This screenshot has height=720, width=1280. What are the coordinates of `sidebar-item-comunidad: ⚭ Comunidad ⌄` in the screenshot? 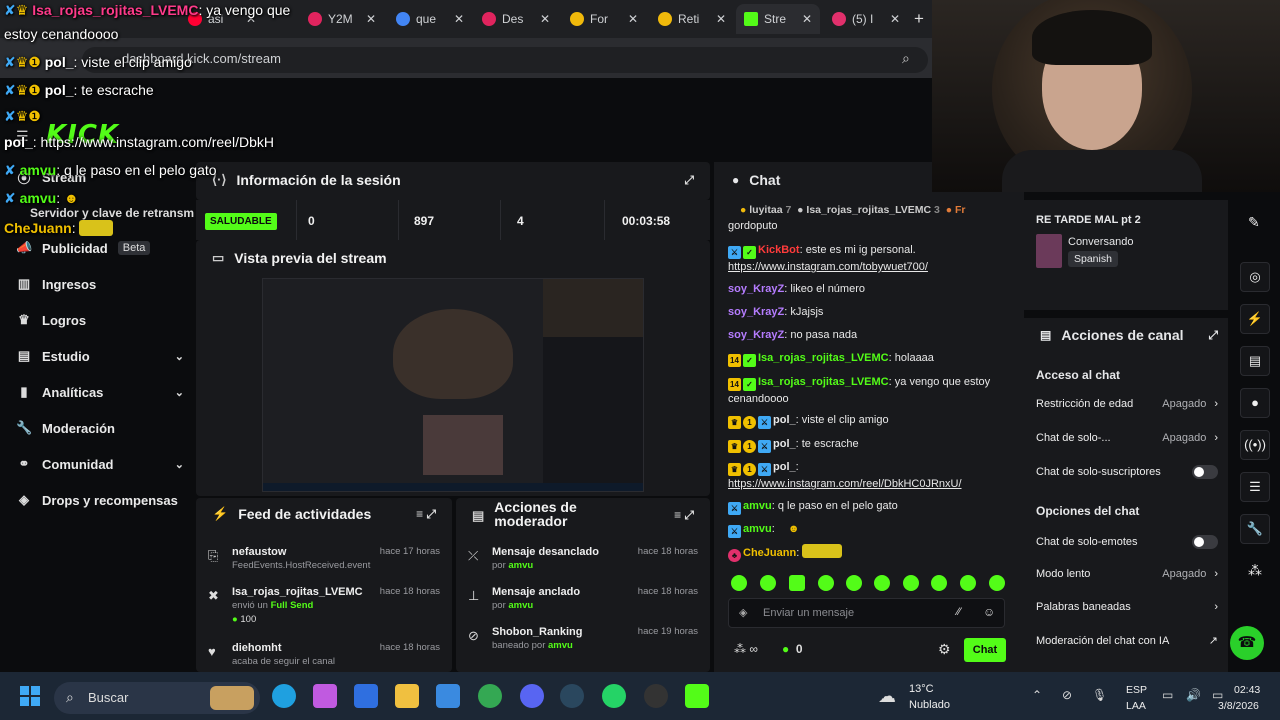 It's located at (100, 464).